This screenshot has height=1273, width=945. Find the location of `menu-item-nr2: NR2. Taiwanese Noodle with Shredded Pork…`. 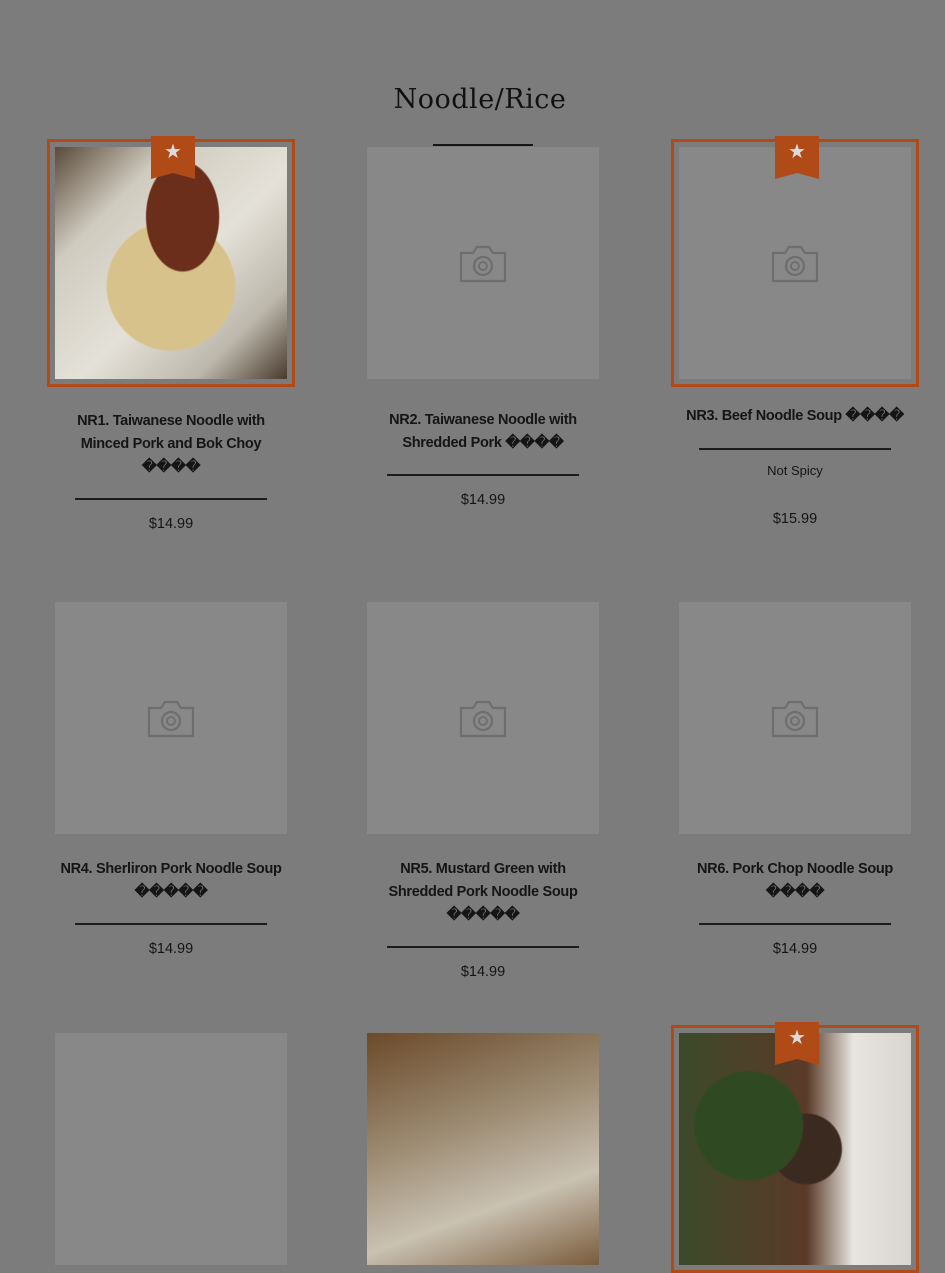

menu-item-nr2: NR2. Taiwanese Noodle with Shredded Pork… is located at coordinates (483, 327).